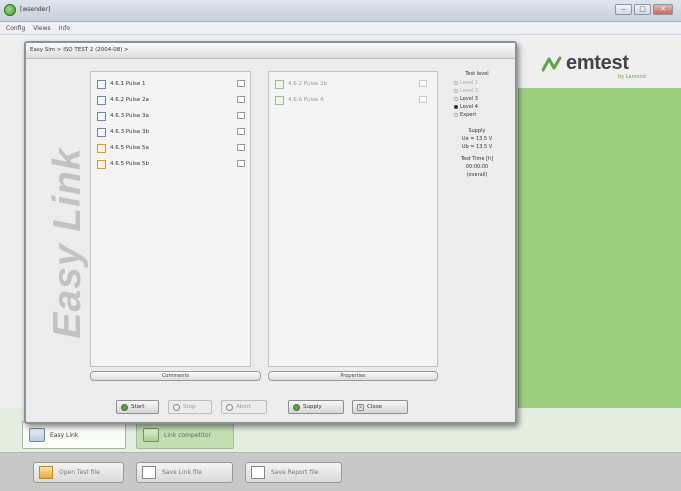  I want to click on open-test-file-button: Open Test file, so click(78, 472).